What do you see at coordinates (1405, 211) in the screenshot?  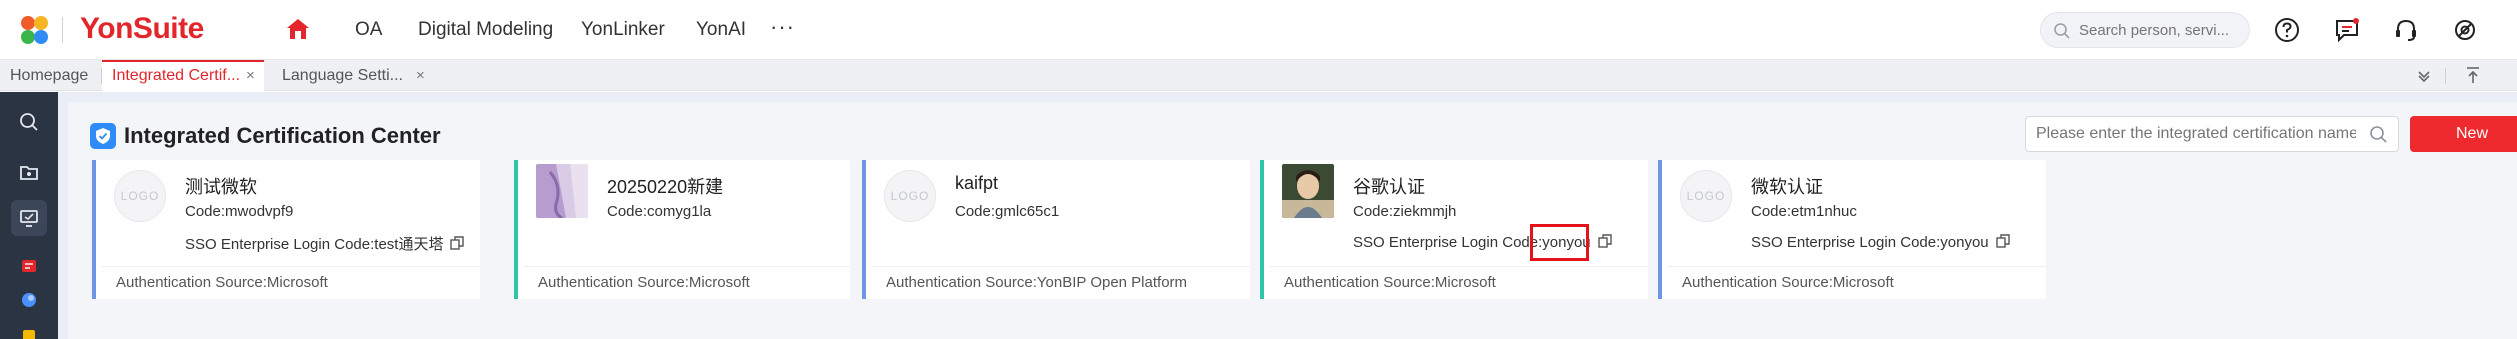 I see `card-code: Code:ziekmmjh` at bounding box center [1405, 211].